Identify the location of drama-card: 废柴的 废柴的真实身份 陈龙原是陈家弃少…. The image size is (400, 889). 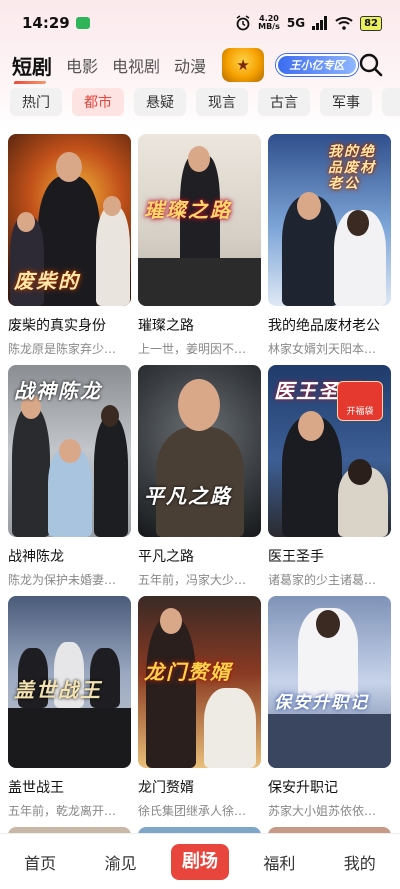
(69, 249).